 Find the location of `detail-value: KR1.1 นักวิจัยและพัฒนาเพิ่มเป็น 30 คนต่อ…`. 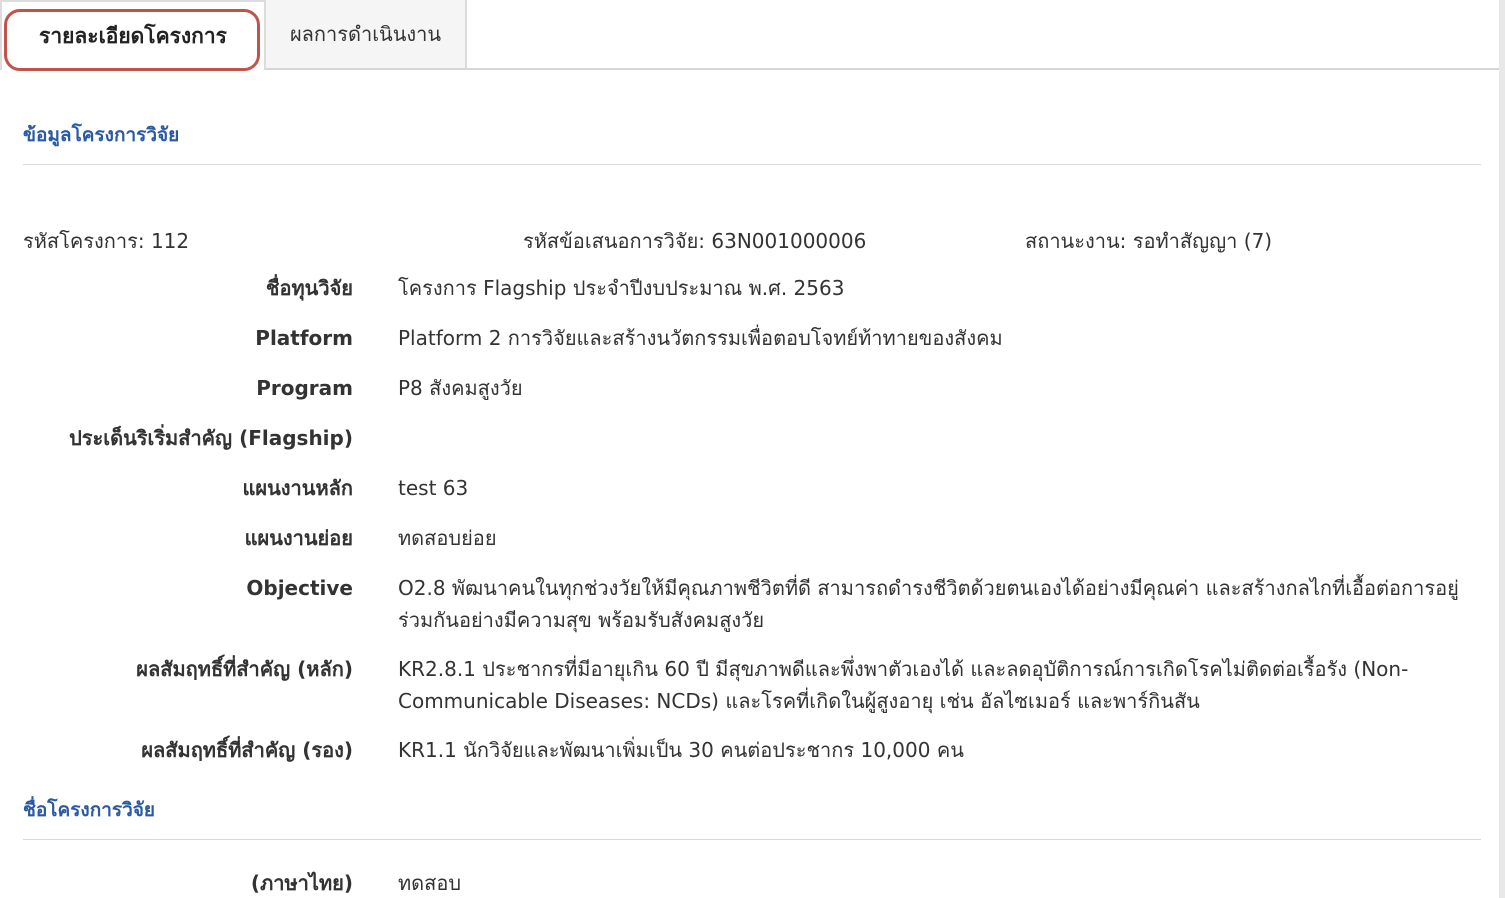

detail-value: KR1.1 นักวิจัยและพัฒนาเพิ่มเป็น 30 คนต่อ… is located at coordinates (681, 750).